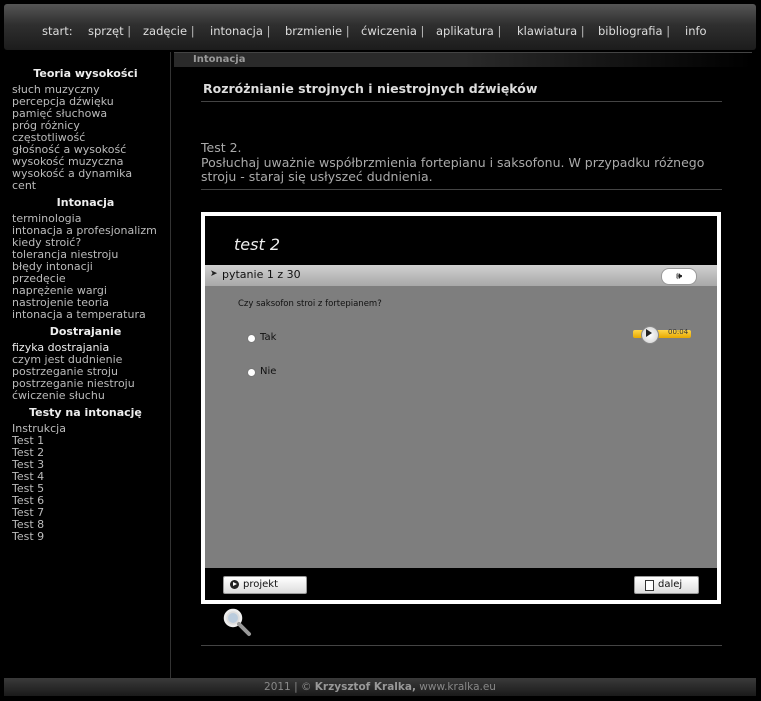 This screenshot has height=701, width=761. What do you see at coordinates (73, 396) in the screenshot?
I see `sidebar-link: ćwiczenie słuchu` at bounding box center [73, 396].